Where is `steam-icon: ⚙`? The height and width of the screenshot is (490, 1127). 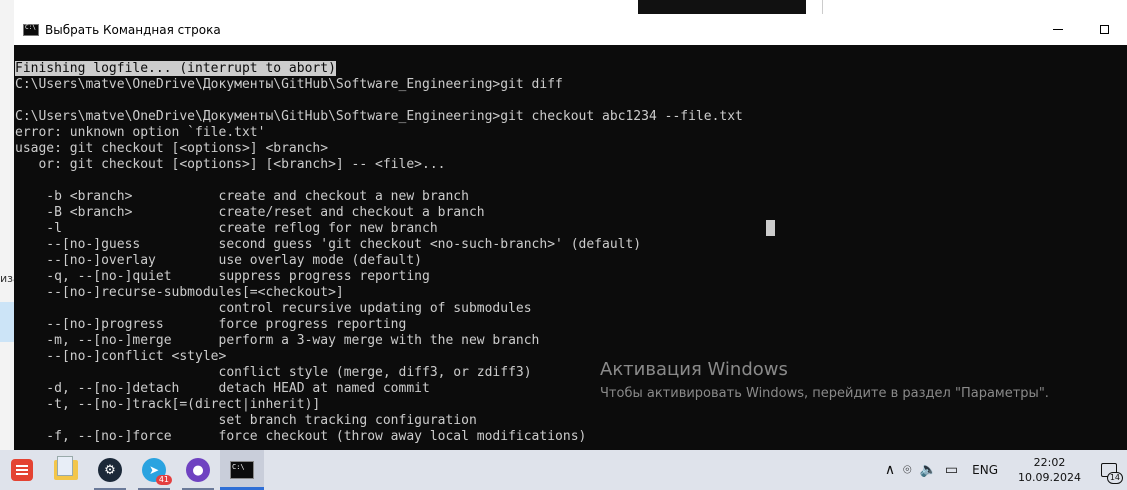
steam-icon: ⚙ is located at coordinates (110, 470).